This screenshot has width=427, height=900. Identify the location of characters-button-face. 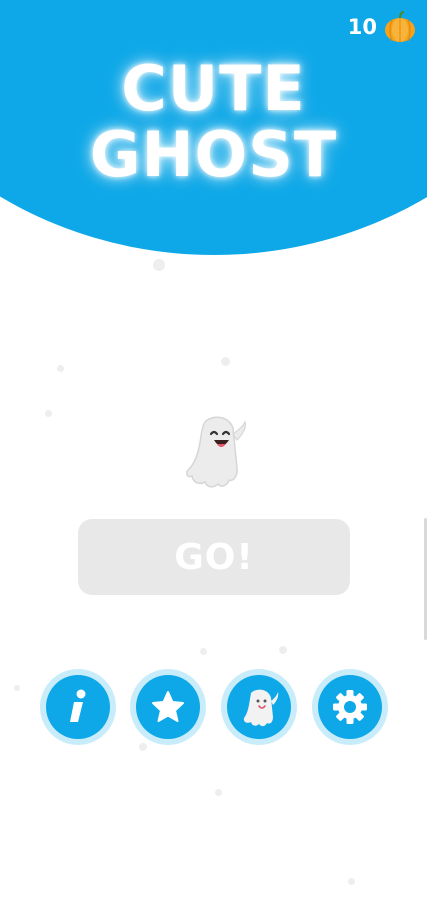
(259, 707).